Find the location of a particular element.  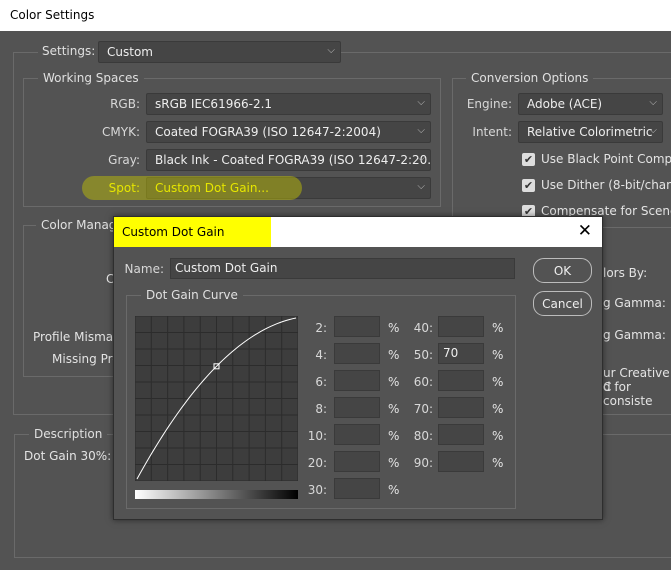

engine-select: Adobe (ACE) ⌵ is located at coordinates (590, 104).